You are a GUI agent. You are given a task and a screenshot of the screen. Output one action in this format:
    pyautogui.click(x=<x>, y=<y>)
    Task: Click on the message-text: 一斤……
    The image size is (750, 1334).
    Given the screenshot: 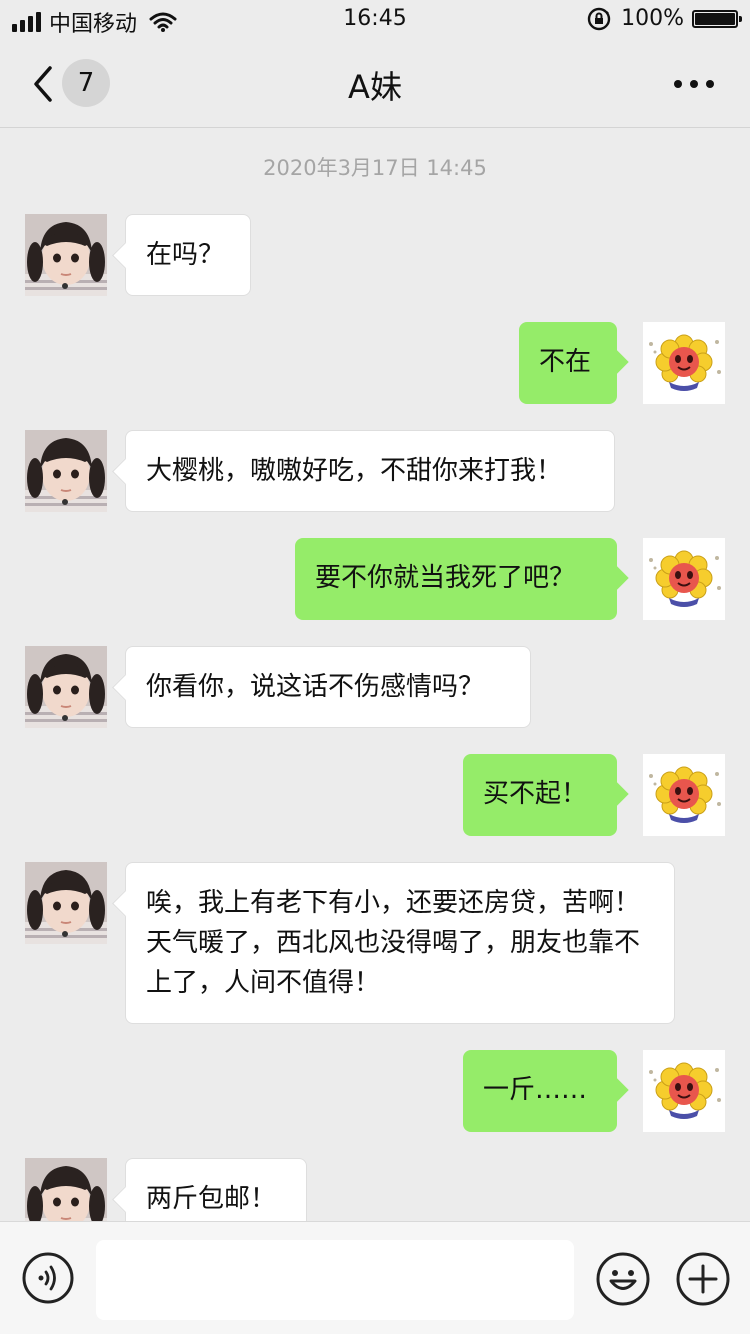 What is the action you would take?
    pyautogui.click(x=535, y=1090)
    